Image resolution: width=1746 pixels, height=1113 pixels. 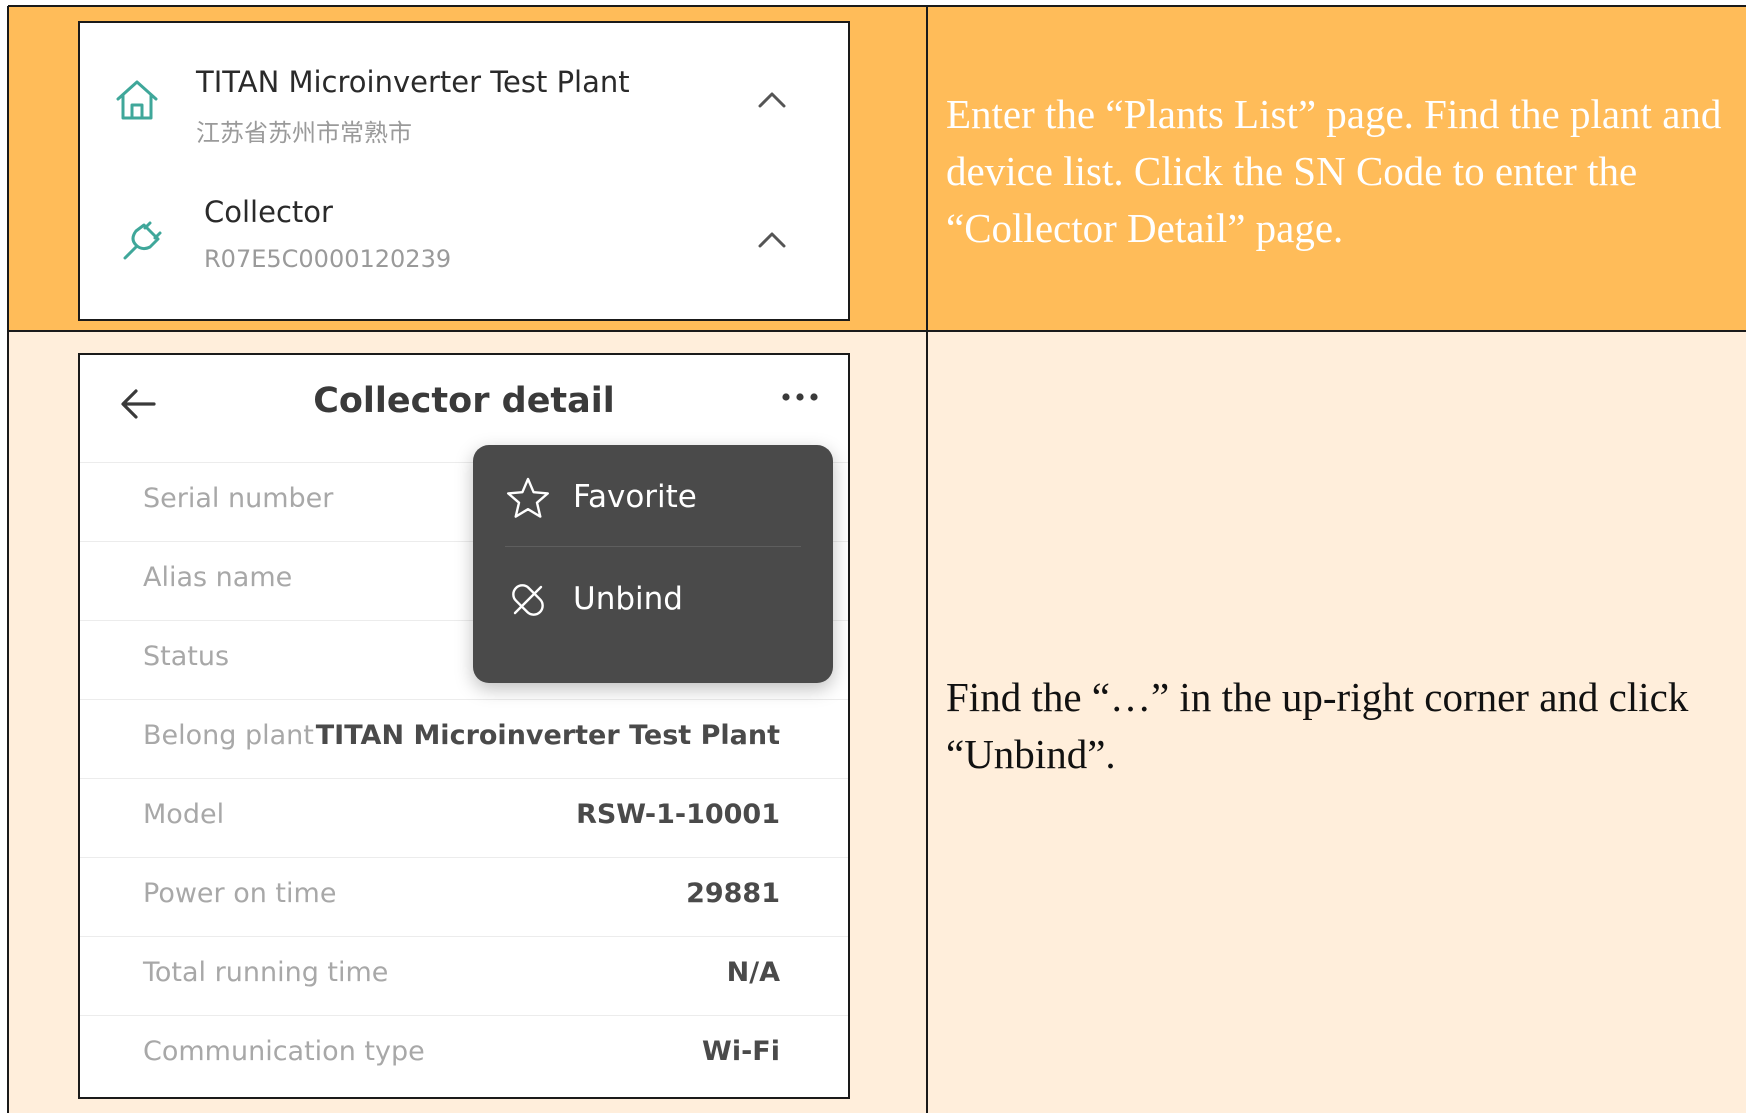 What do you see at coordinates (741, 1051) in the screenshot?
I see `detail-value: Wi-Fi` at bounding box center [741, 1051].